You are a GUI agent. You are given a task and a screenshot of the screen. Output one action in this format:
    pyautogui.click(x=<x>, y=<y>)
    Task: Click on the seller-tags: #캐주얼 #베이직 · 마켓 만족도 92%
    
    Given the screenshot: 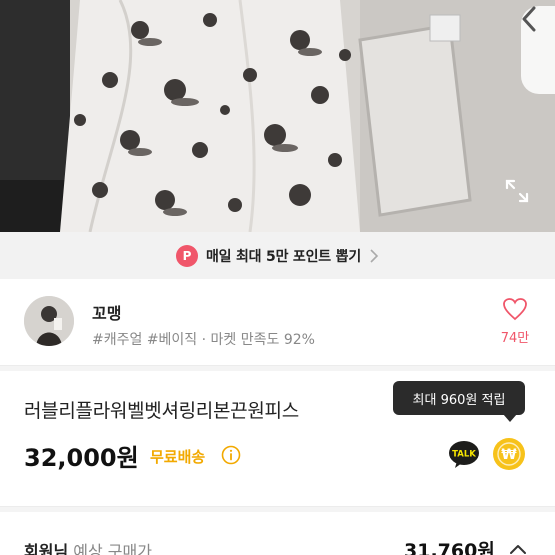 What is the action you would take?
    pyautogui.click(x=203, y=340)
    